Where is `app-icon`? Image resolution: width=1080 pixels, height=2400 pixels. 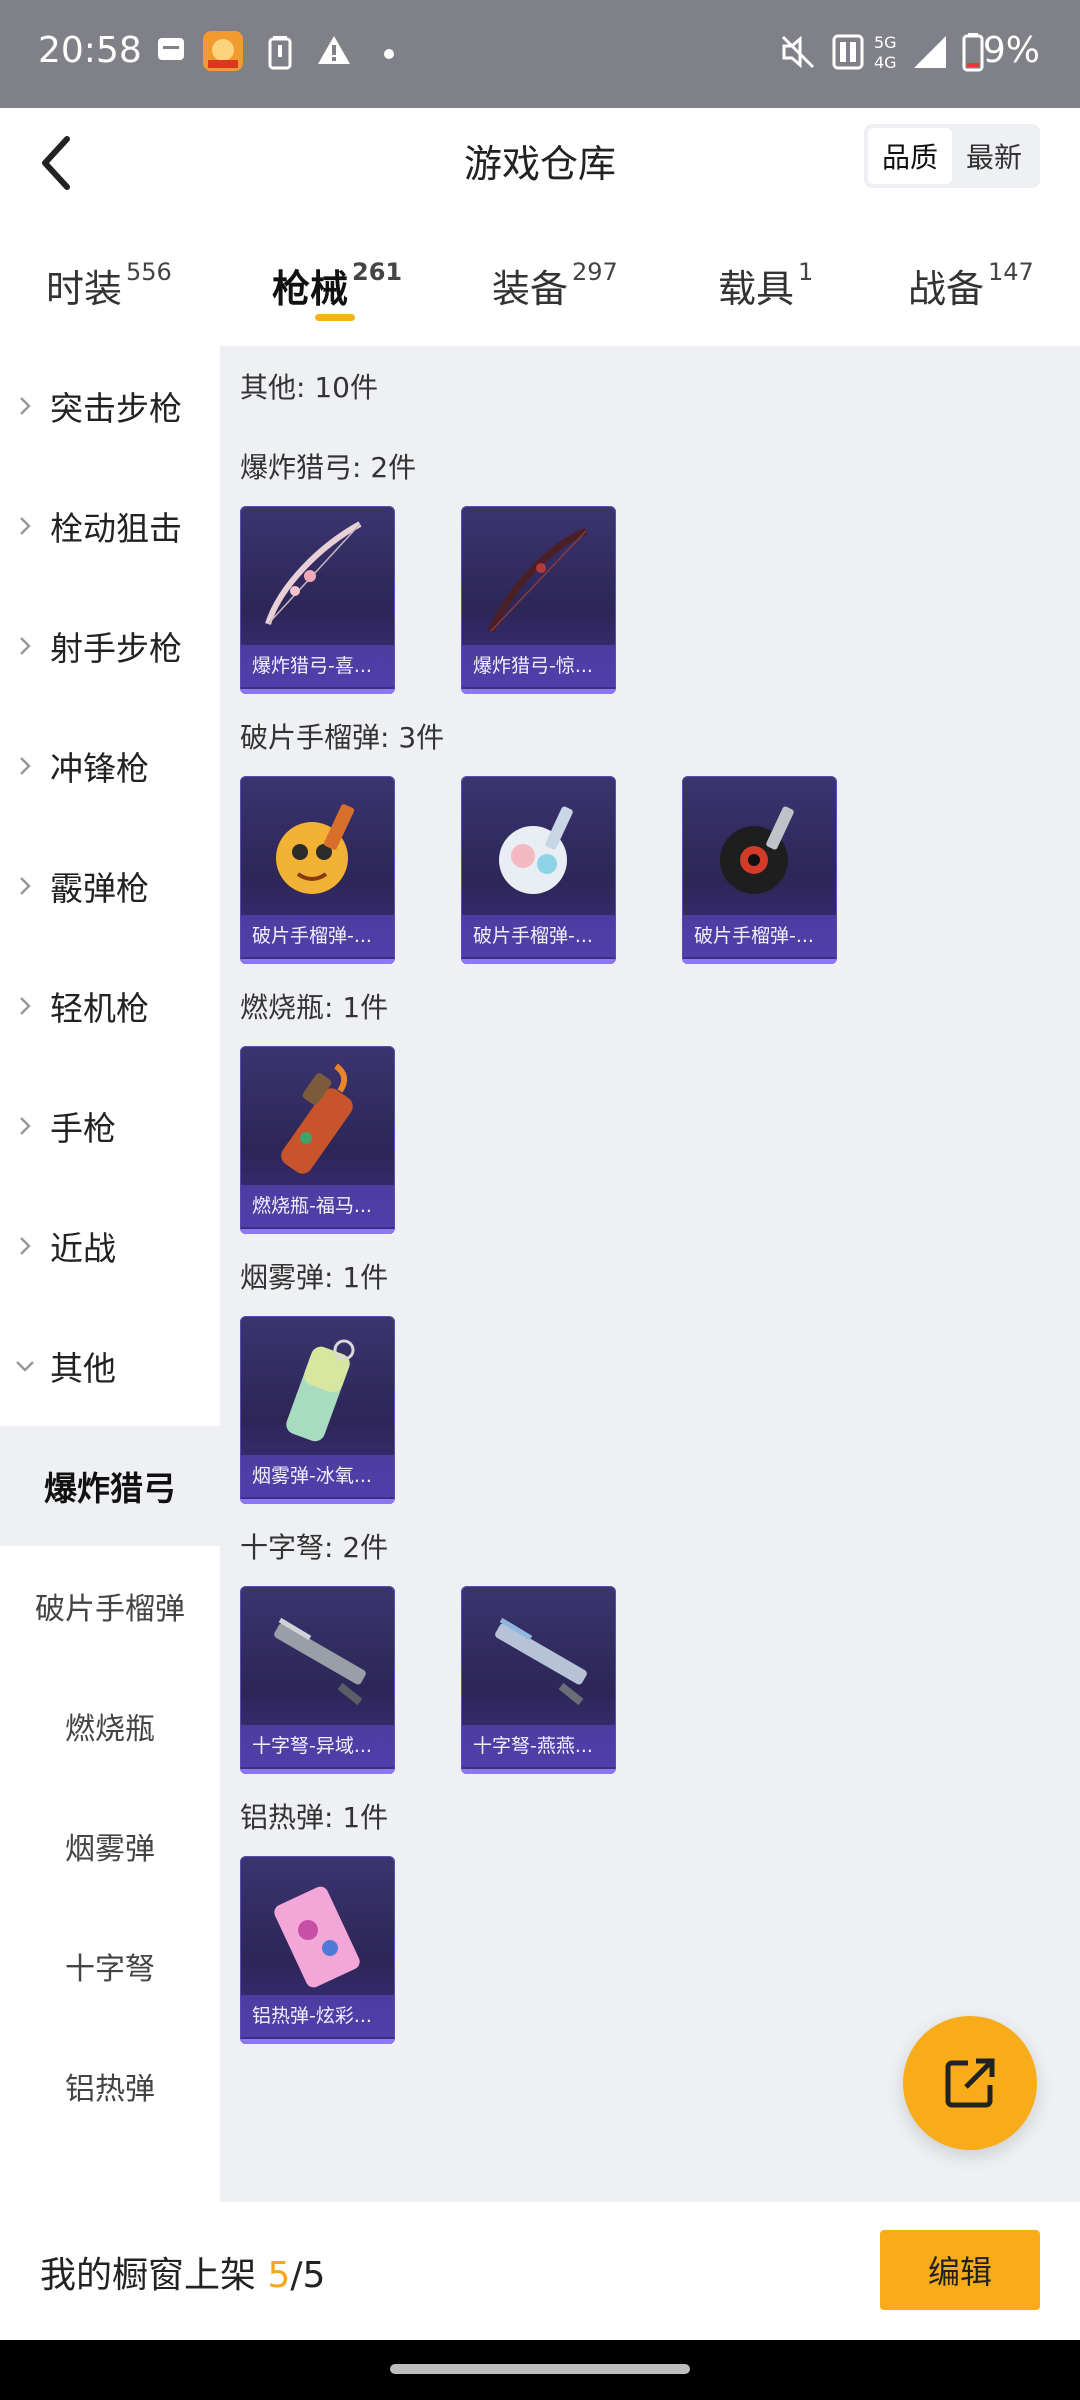
app-icon is located at coordinates (223, 51).